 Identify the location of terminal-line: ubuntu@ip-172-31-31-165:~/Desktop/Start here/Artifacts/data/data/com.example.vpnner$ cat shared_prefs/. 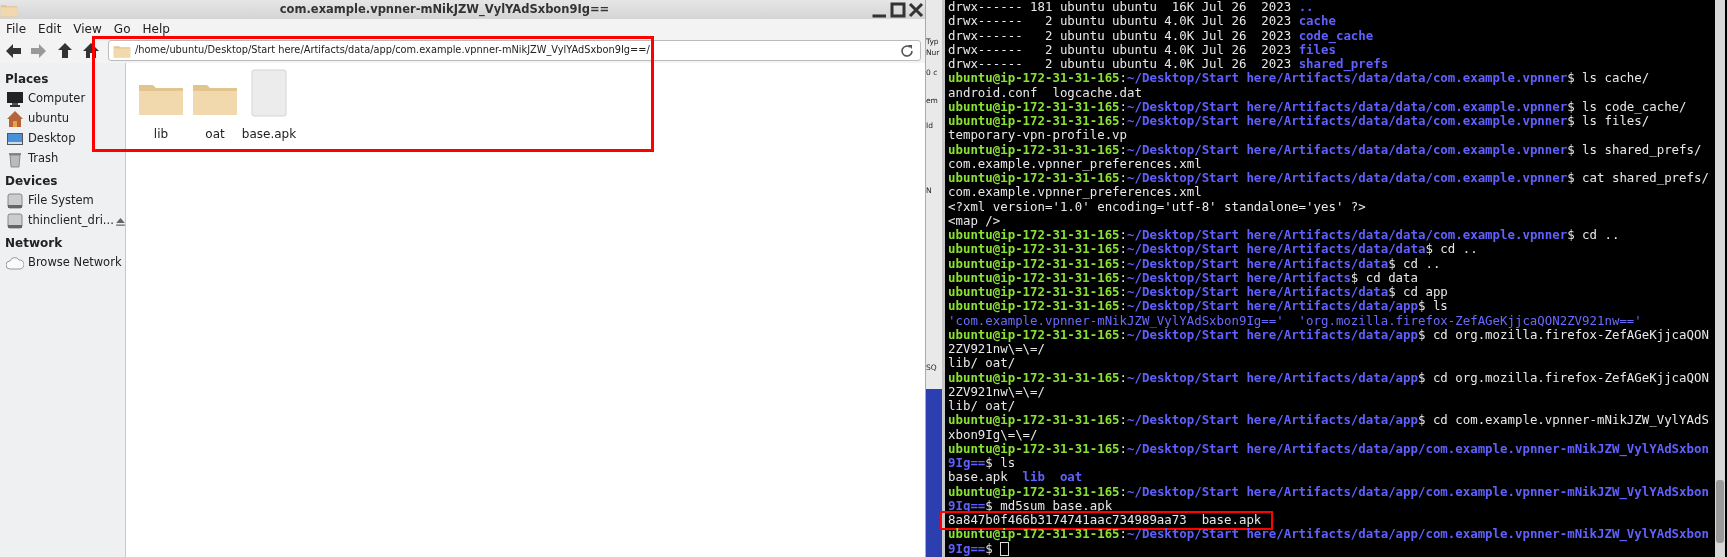
(1328, 178).